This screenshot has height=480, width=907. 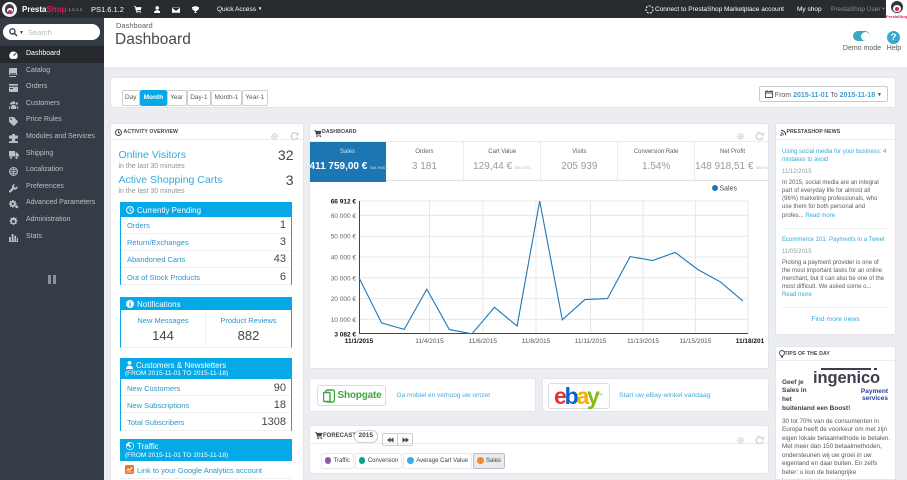 What do you see at coordinates (344, 258) in the screenshot?
I see `svg-text: 40 000 €` at bounding box center [344, 258].